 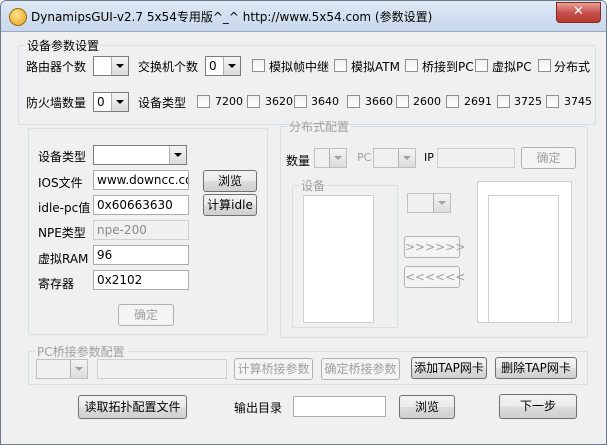 I want to click on distributed-count-select, so click(x=330, y=158).